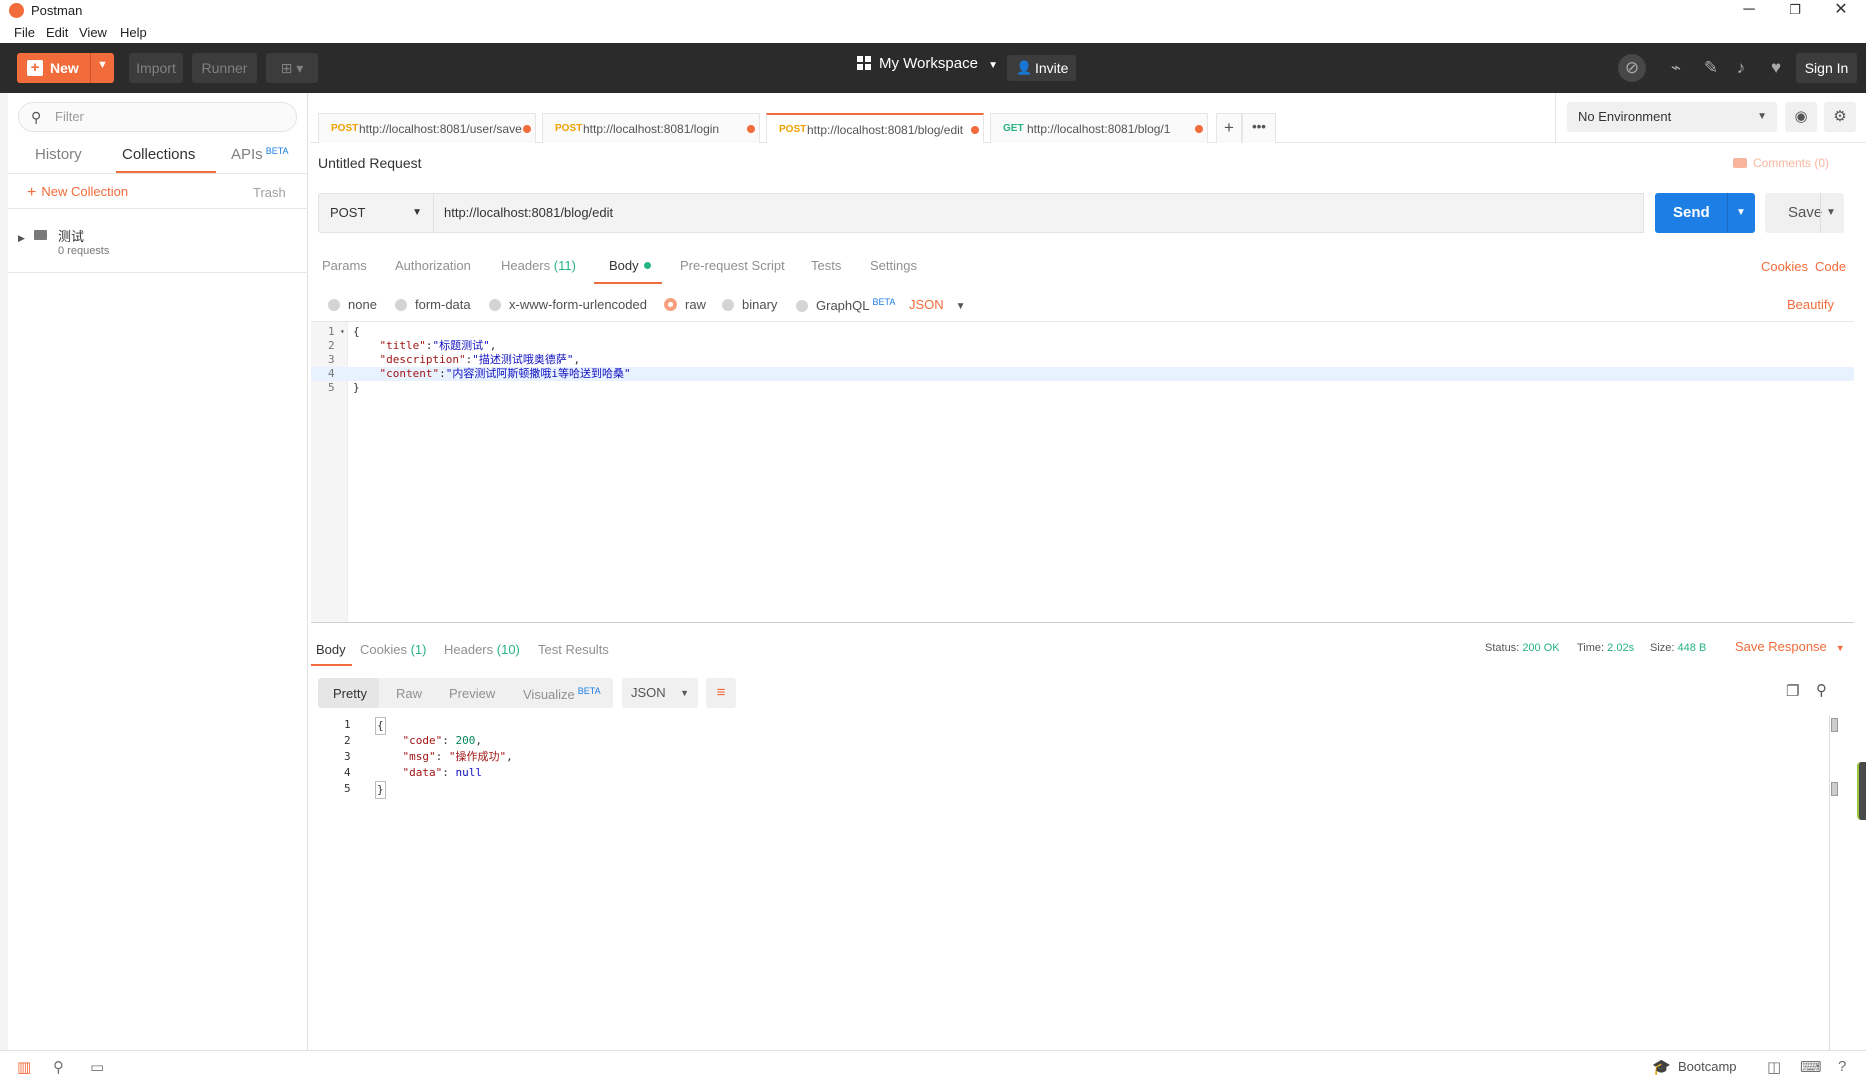  What do you see at coordinates (845, 305) in the screenshot?
I see `radio-graphql: GraphQL BETA` at bounding box center [845, 305].